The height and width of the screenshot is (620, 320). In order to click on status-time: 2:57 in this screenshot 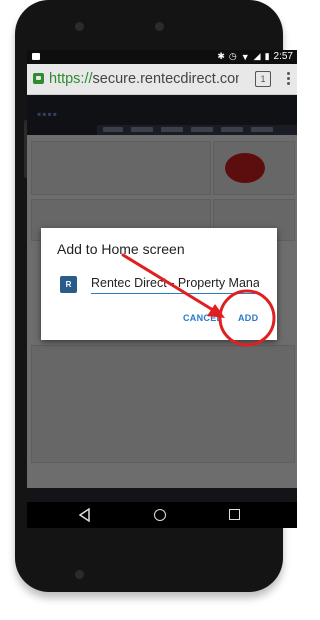, I will do `click(283, 56)`.